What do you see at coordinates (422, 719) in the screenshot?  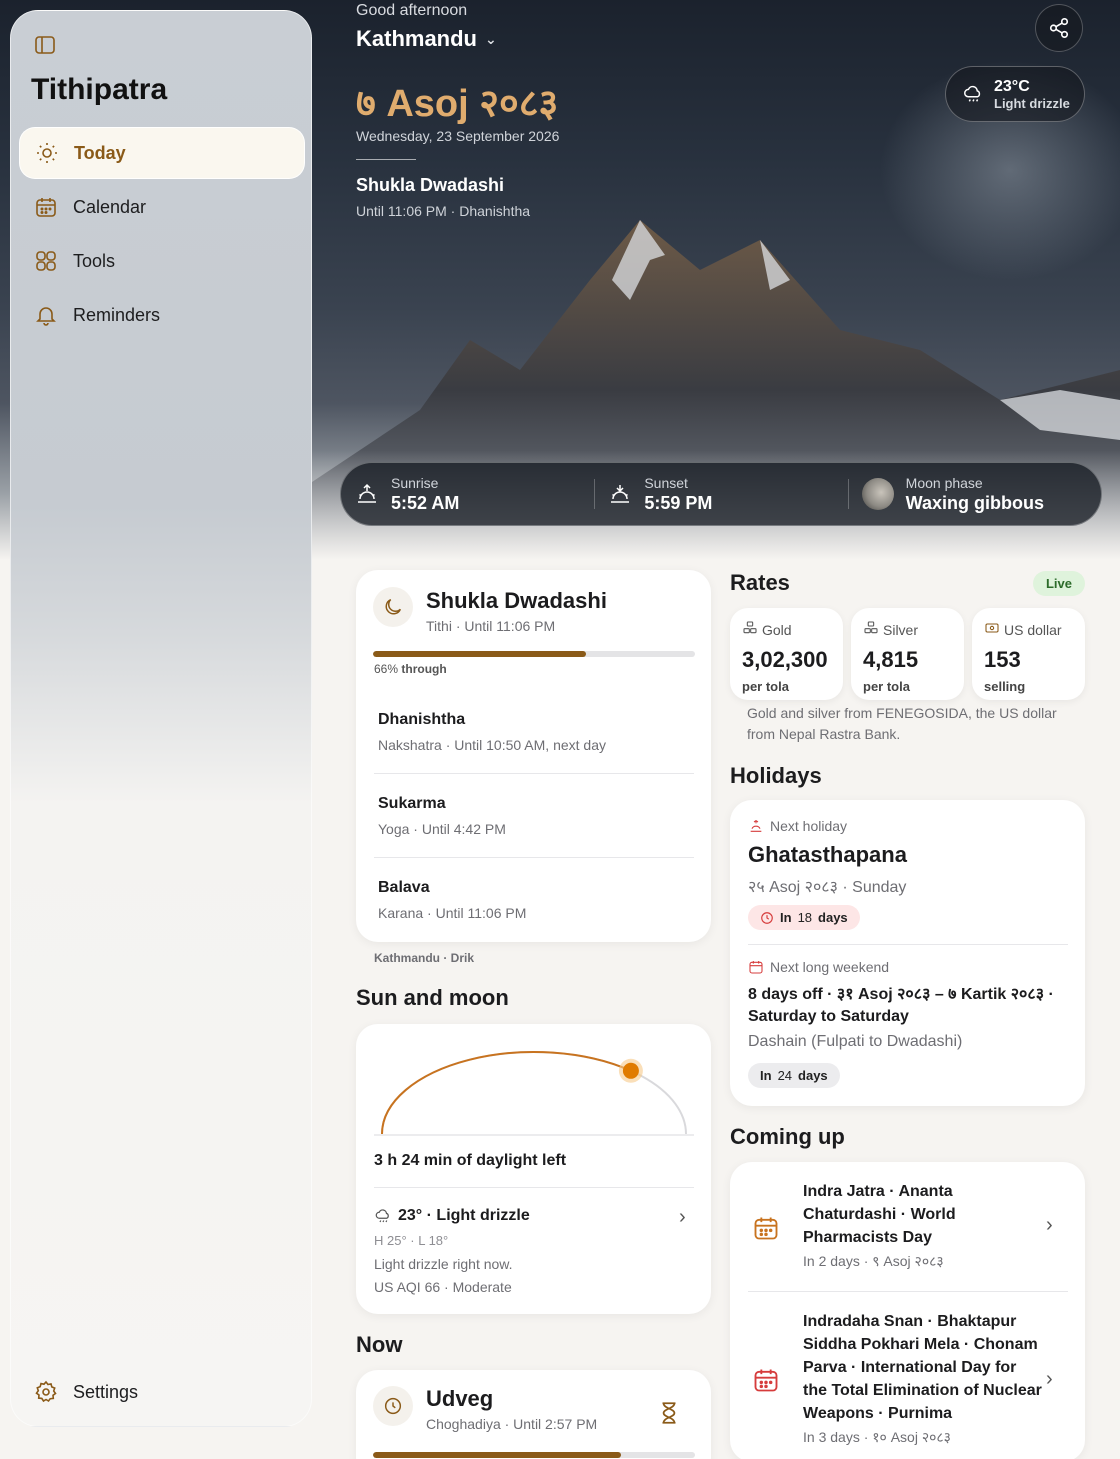 I see `nakshatra-title: Dhanishtha` at bounding box center [422, 719].